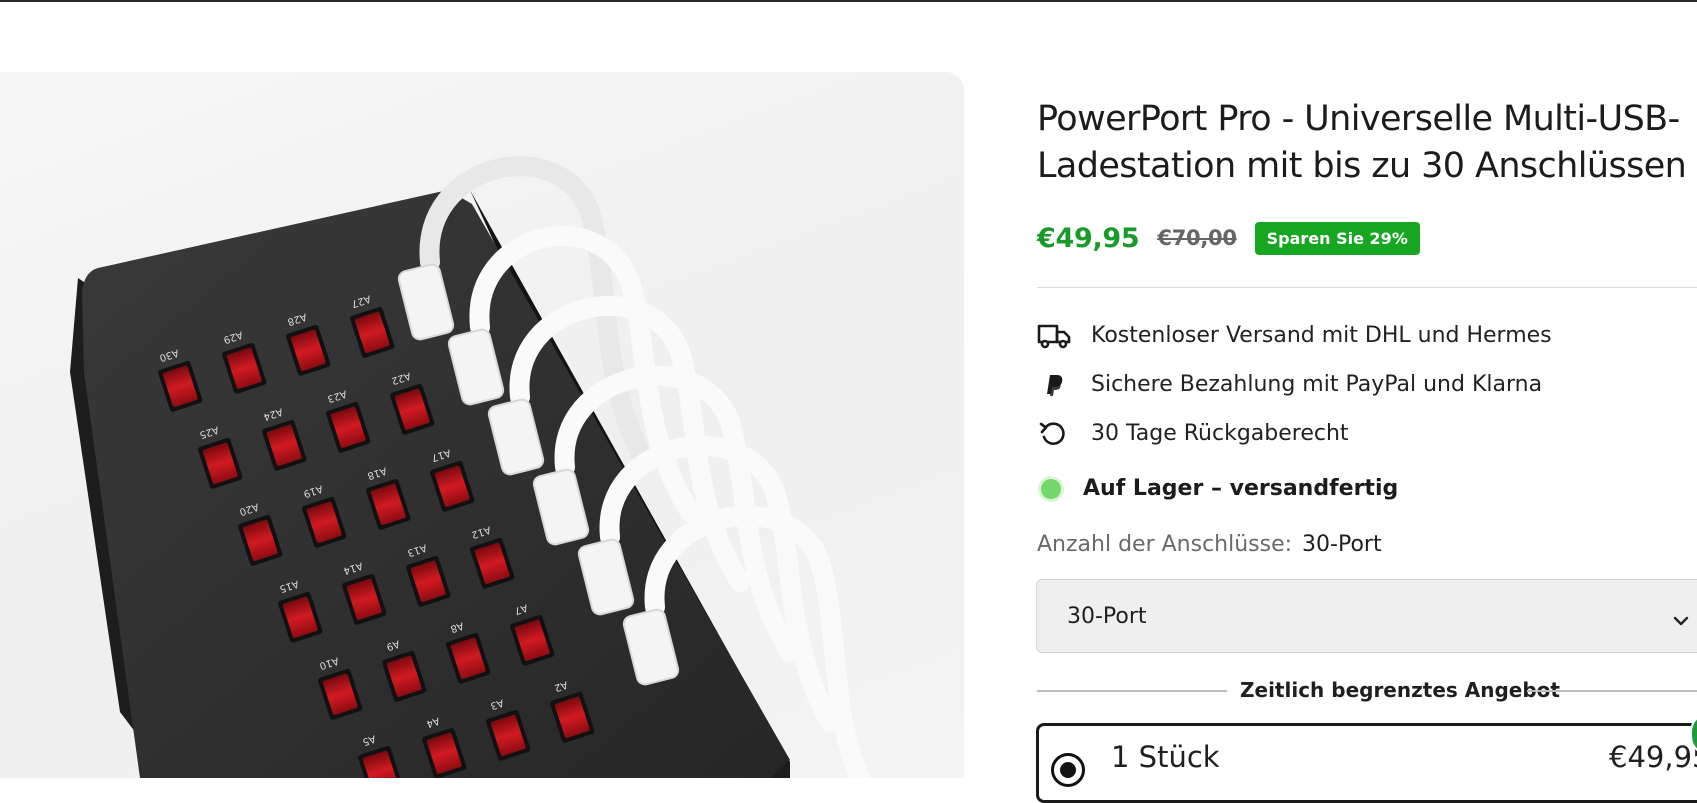 This screenshot has height=803, width=1697. I want to click on stock-status: Auf Lager – versandfertig, so click(1217, 488).